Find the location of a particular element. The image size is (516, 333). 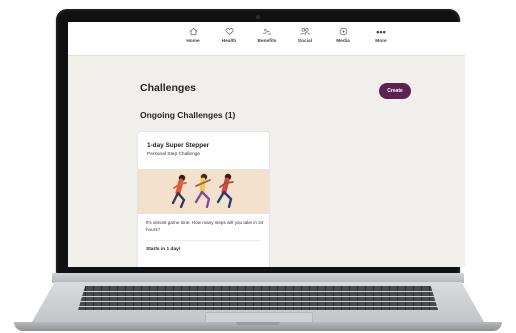

nav-label-media: Media is located at coordinates (343, 41).